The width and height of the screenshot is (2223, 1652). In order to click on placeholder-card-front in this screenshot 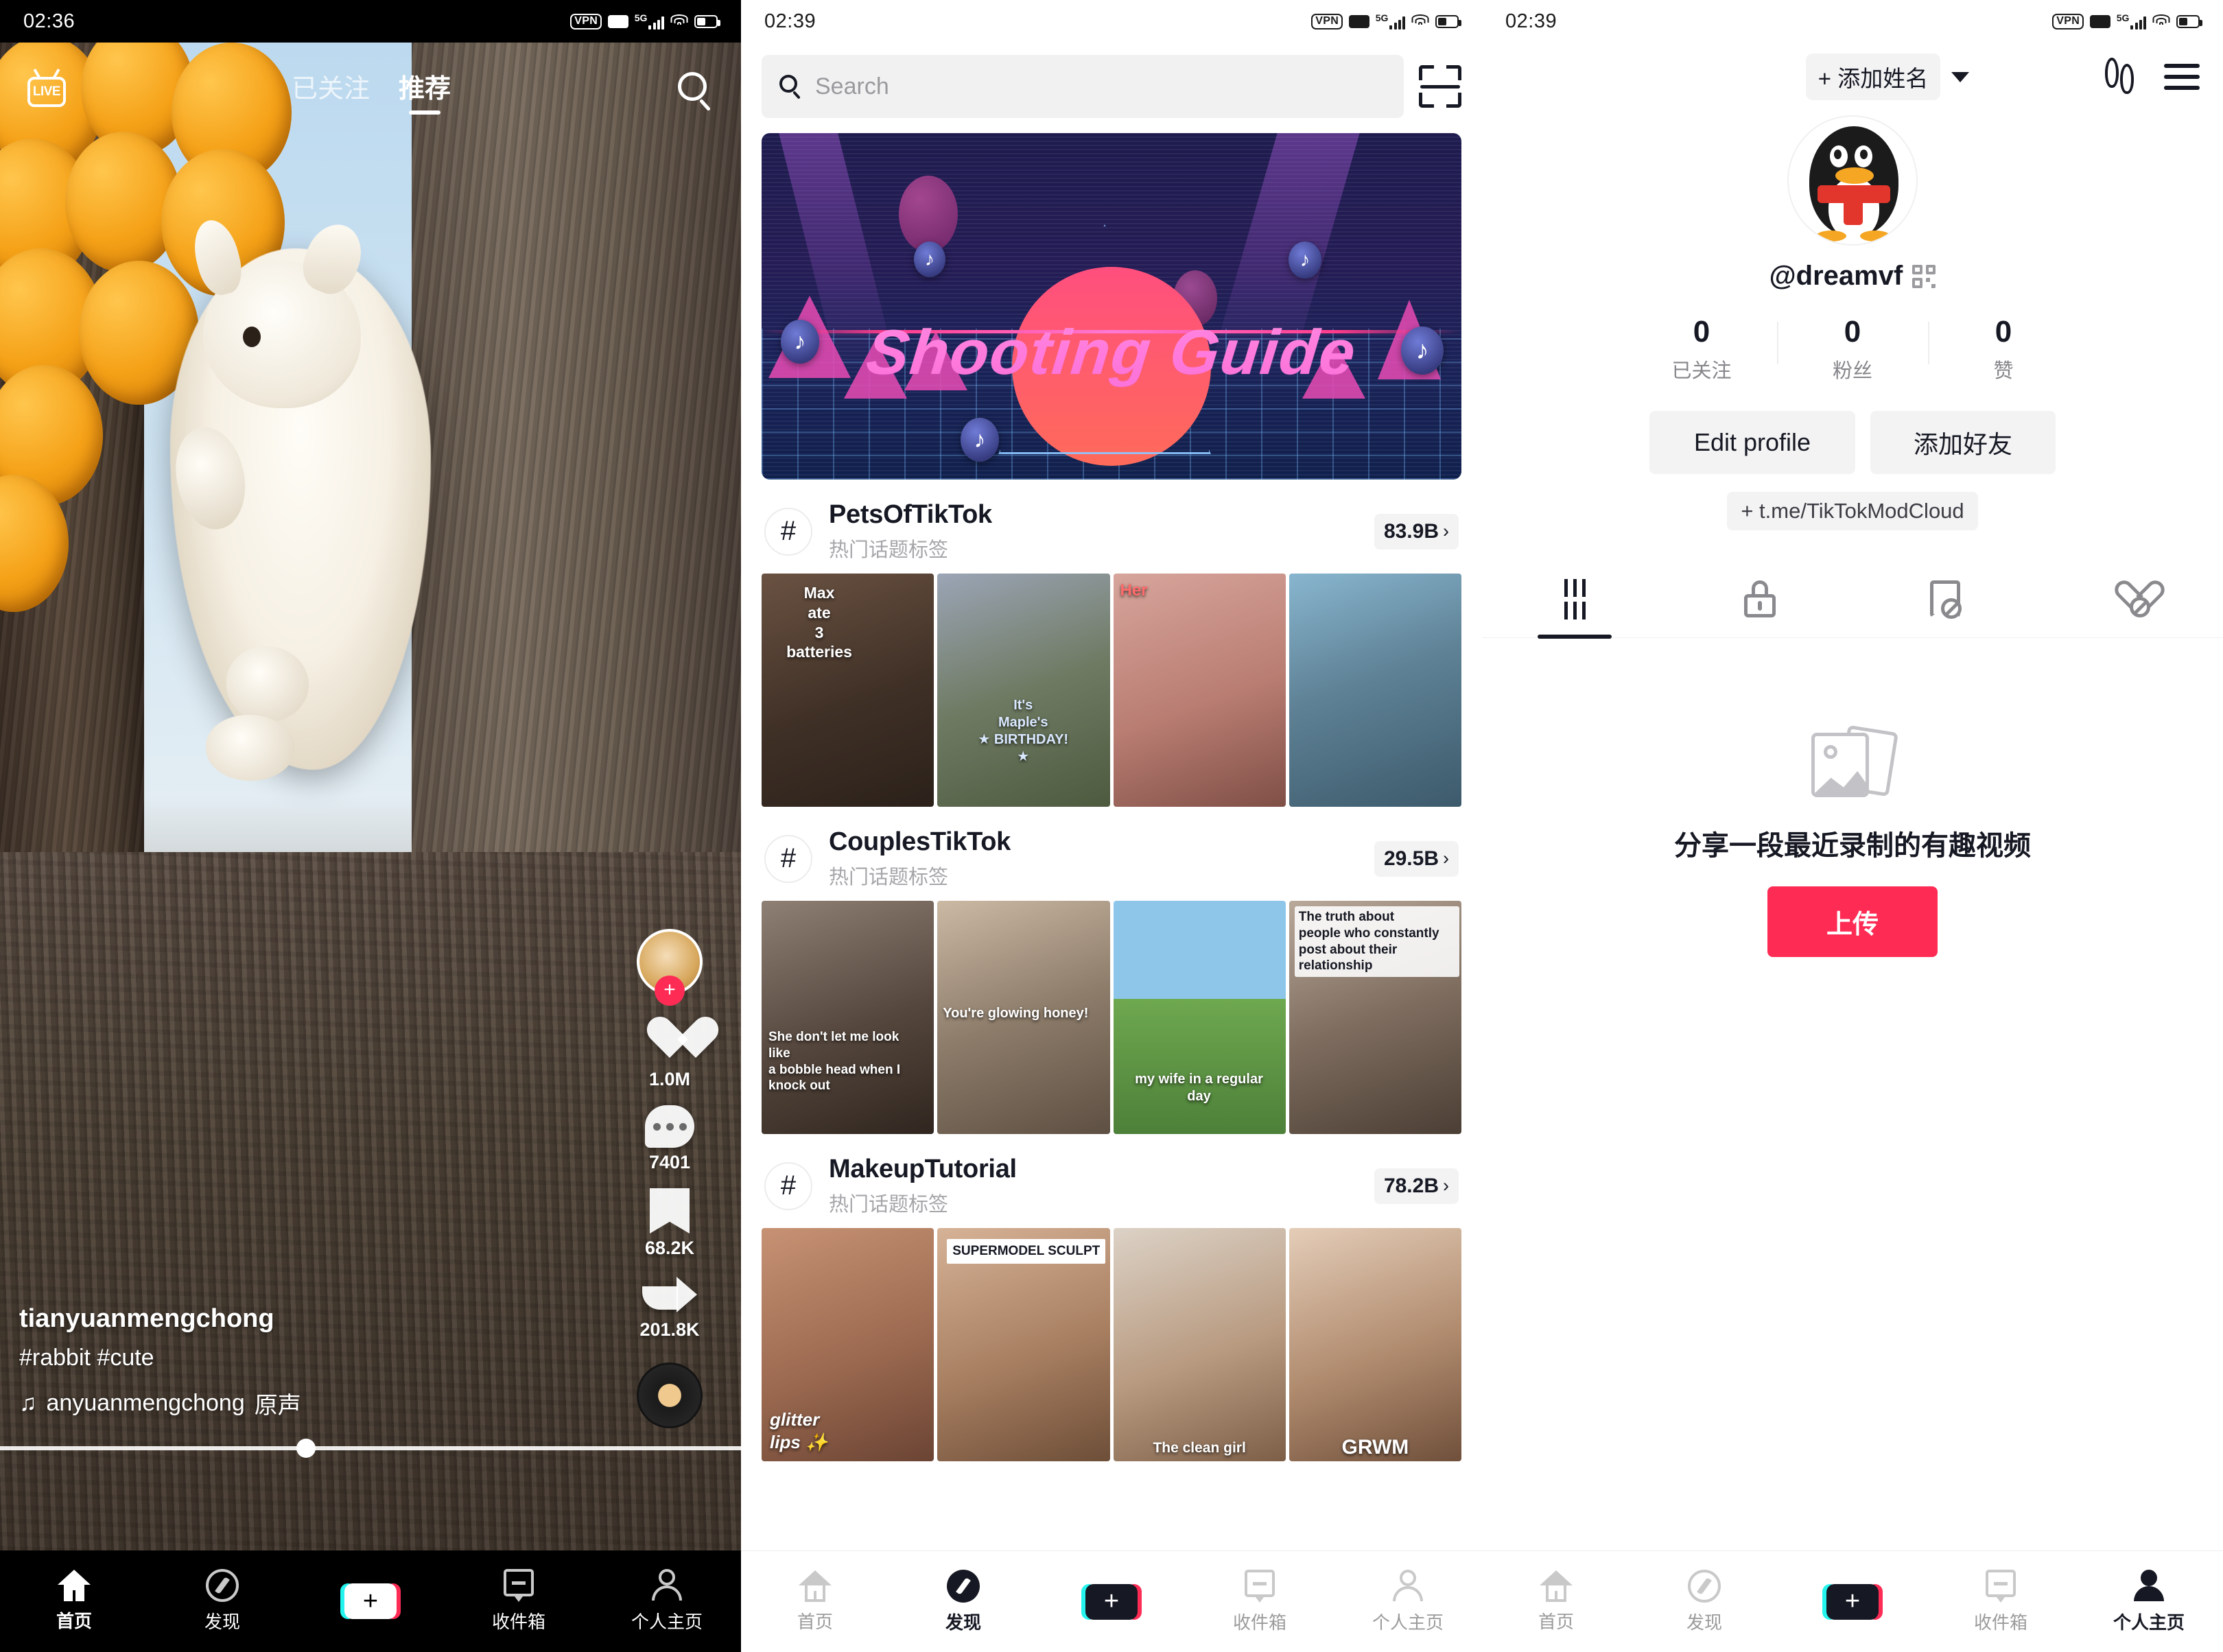, I will do `click(1840, 765)`.